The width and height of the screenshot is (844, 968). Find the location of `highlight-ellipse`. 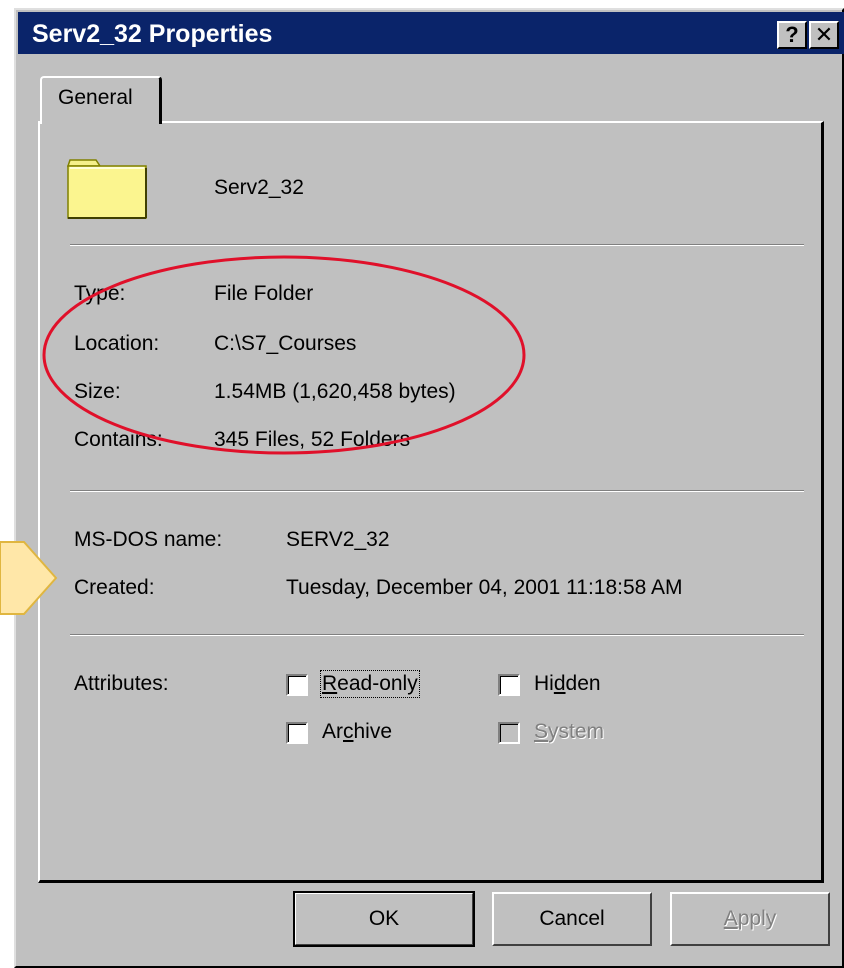

highlight-ellipse is located at coordinates (284, 355).